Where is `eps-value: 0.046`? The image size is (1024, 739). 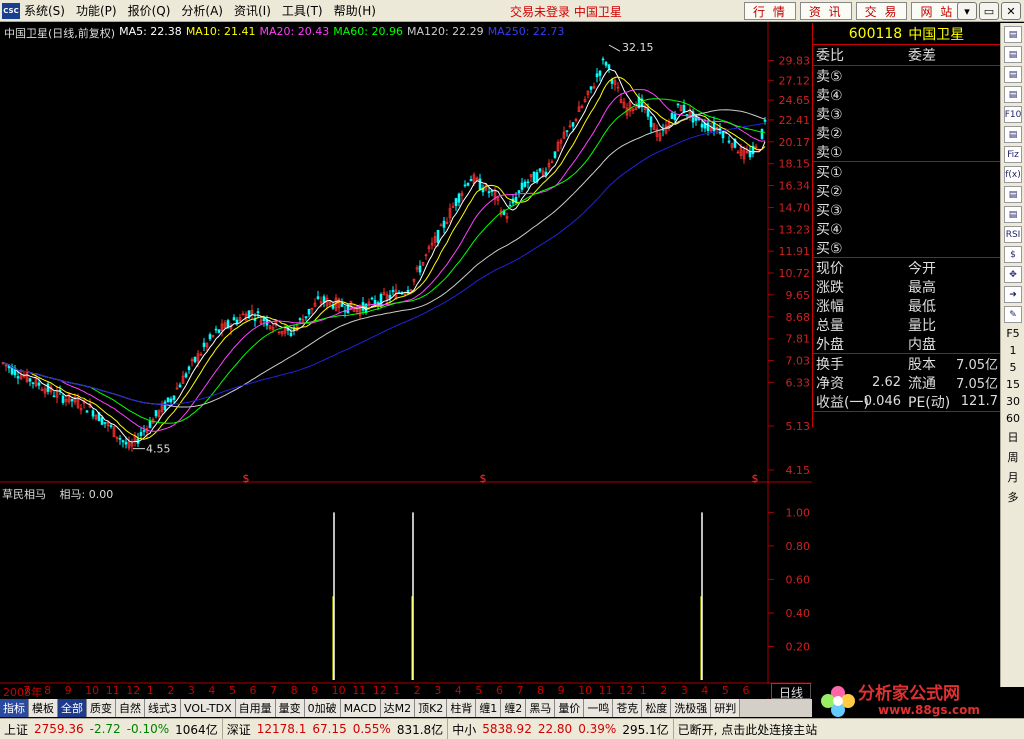 eps-value: 0.046 is located at coordinates (882, 401).